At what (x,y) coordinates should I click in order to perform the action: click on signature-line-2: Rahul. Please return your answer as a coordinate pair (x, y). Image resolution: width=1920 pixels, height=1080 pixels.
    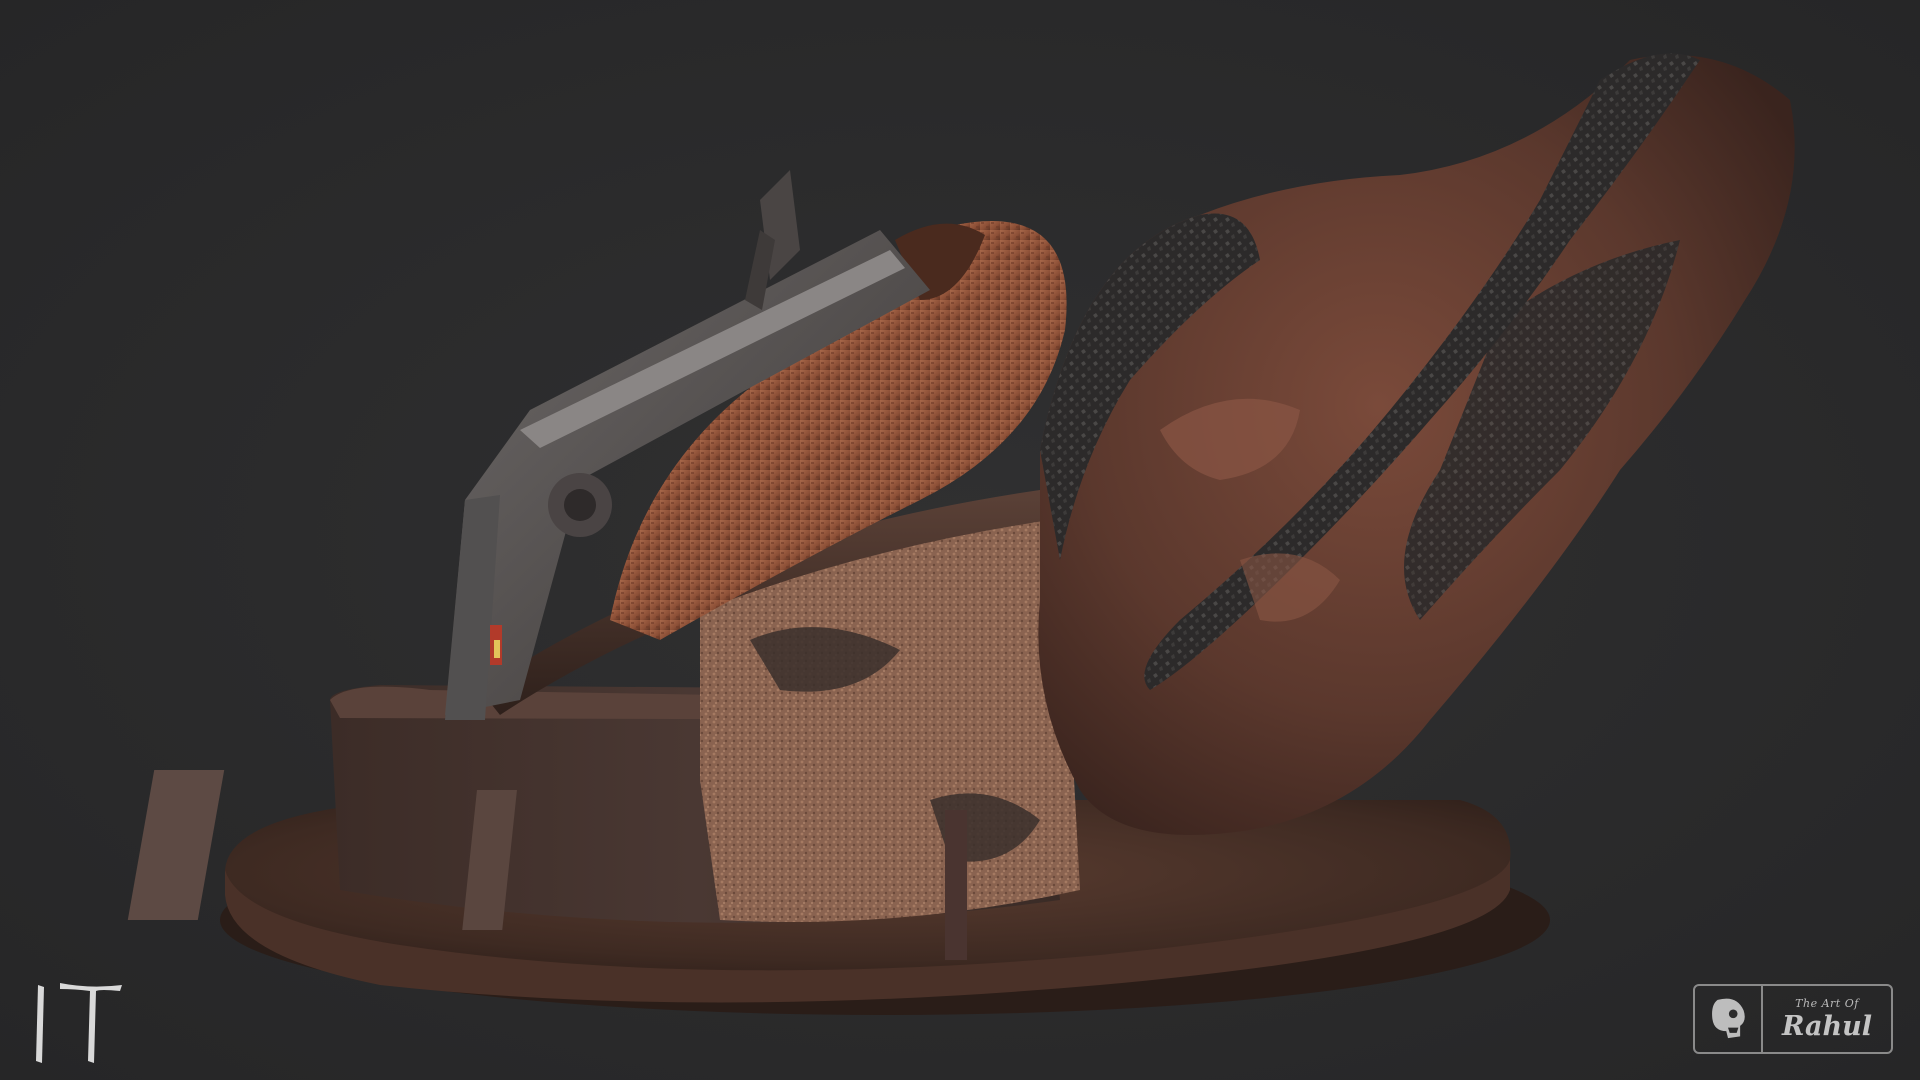
    Looking at the image, I should click on (1827, 1026).